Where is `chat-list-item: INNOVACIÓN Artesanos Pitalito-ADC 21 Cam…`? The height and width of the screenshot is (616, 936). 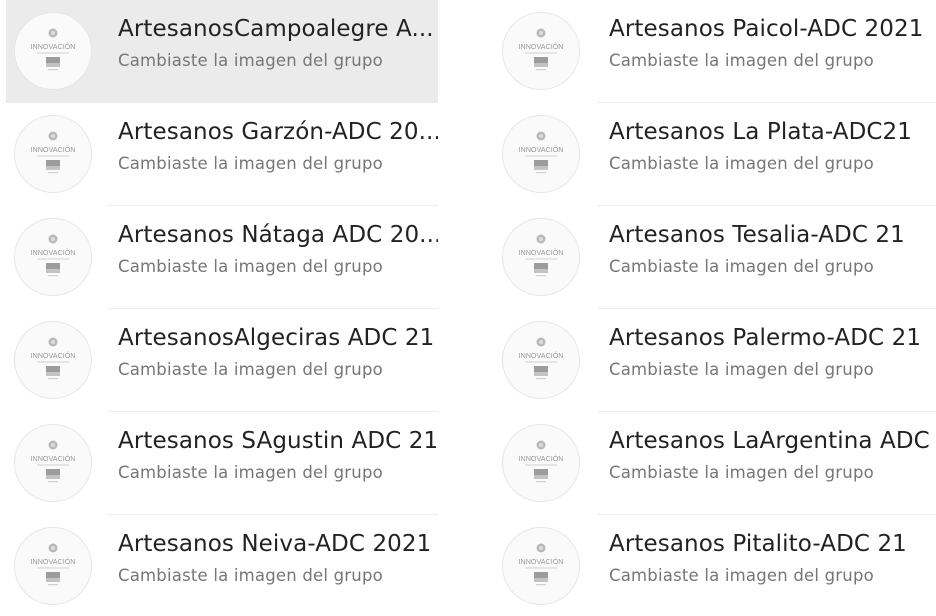
chat-list-item: INNOVACIÓN Artesanos Pitalito-ADC 21 Cam… is located at coordinates (716, 565).